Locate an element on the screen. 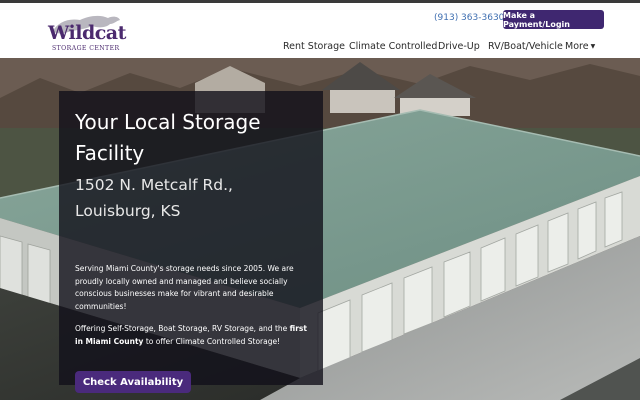 The image size is (640, 400). nav-more-label: More is located at coordinates (577, 46).